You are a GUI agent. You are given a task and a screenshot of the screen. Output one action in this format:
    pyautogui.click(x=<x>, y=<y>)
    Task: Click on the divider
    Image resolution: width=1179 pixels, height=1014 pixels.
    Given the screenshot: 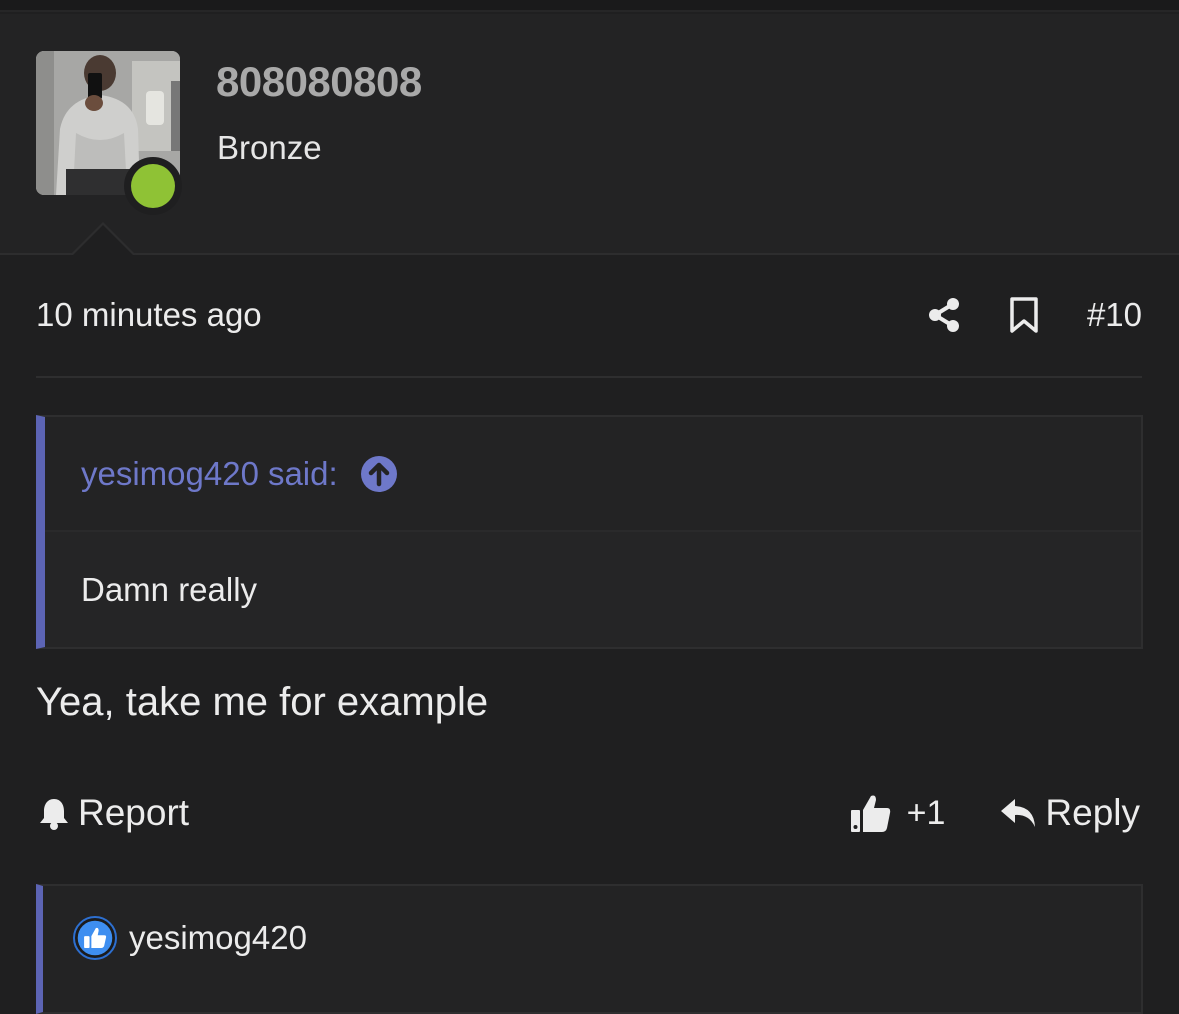 What is the action you would take?
    pyautogui.click(x=589, y=377)
    